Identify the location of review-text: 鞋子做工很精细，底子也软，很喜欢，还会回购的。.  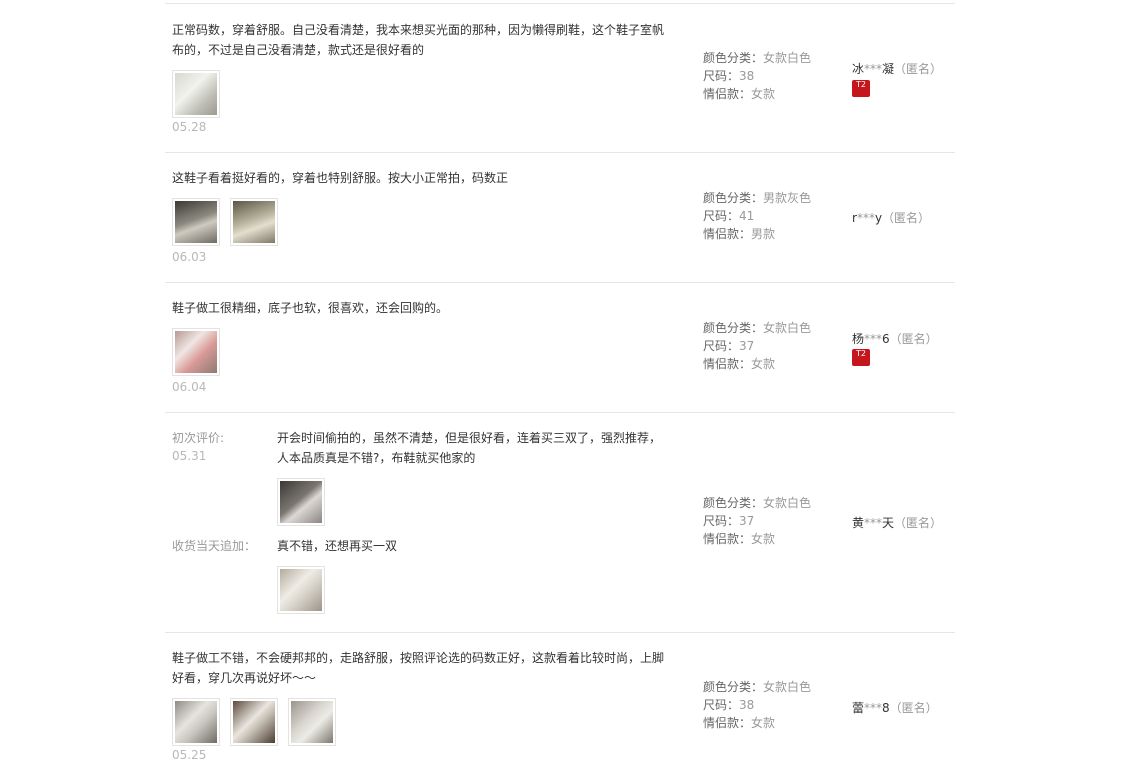
(310, 308).